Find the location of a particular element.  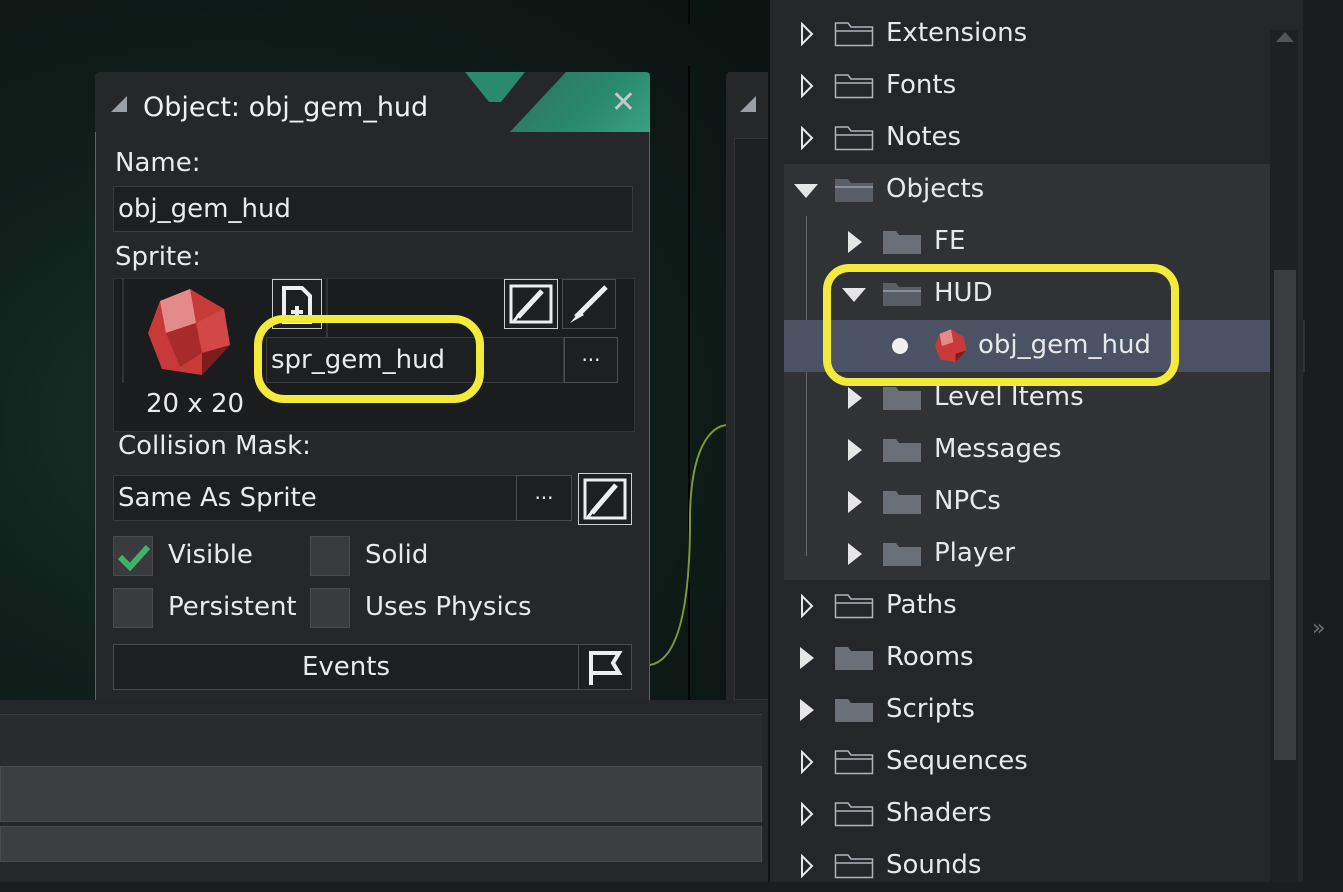

hud-highlight is located at coordinates (1001, 325).